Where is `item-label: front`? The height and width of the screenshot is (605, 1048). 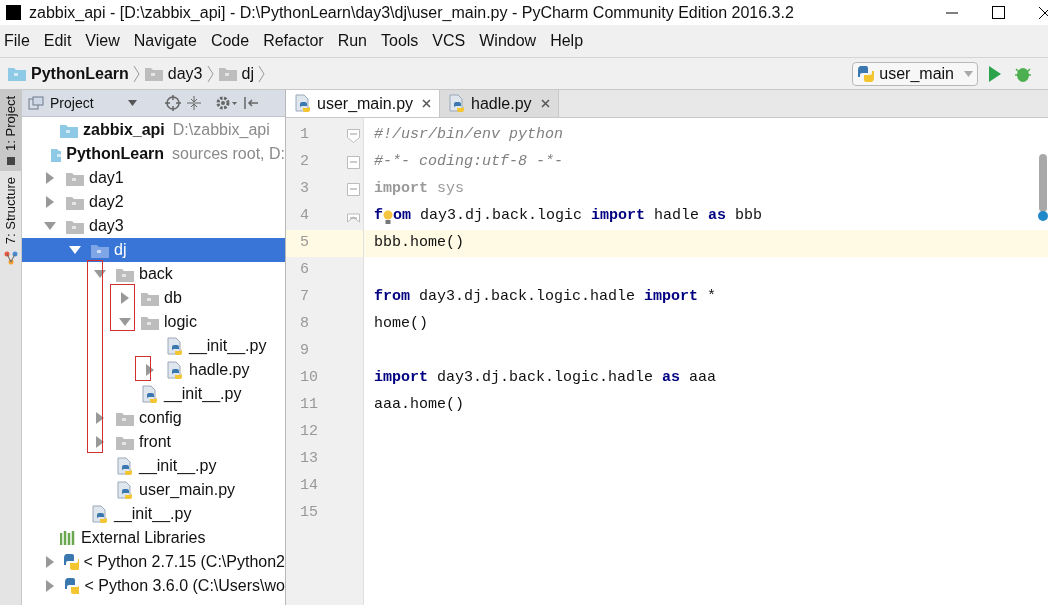
item-label: front is located at coordinates (155, 442).